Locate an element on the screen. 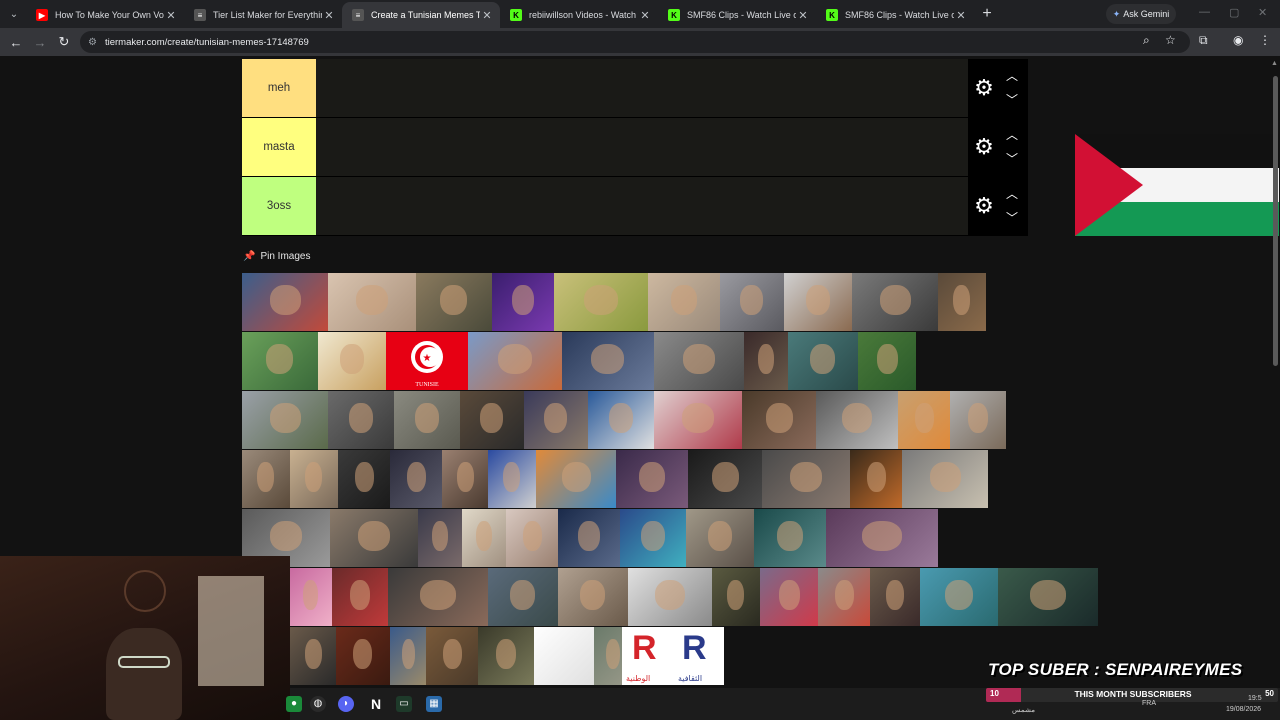 The image size is (1280, 720). close-window-button: ✕ is located at coordinates (1262, 12).